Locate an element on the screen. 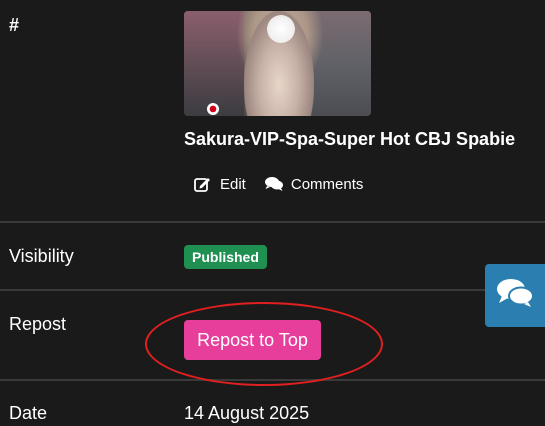 The height and width of the screenshot is (426, 545). chat-bubbles-icon is located at coordinates (515, 295).